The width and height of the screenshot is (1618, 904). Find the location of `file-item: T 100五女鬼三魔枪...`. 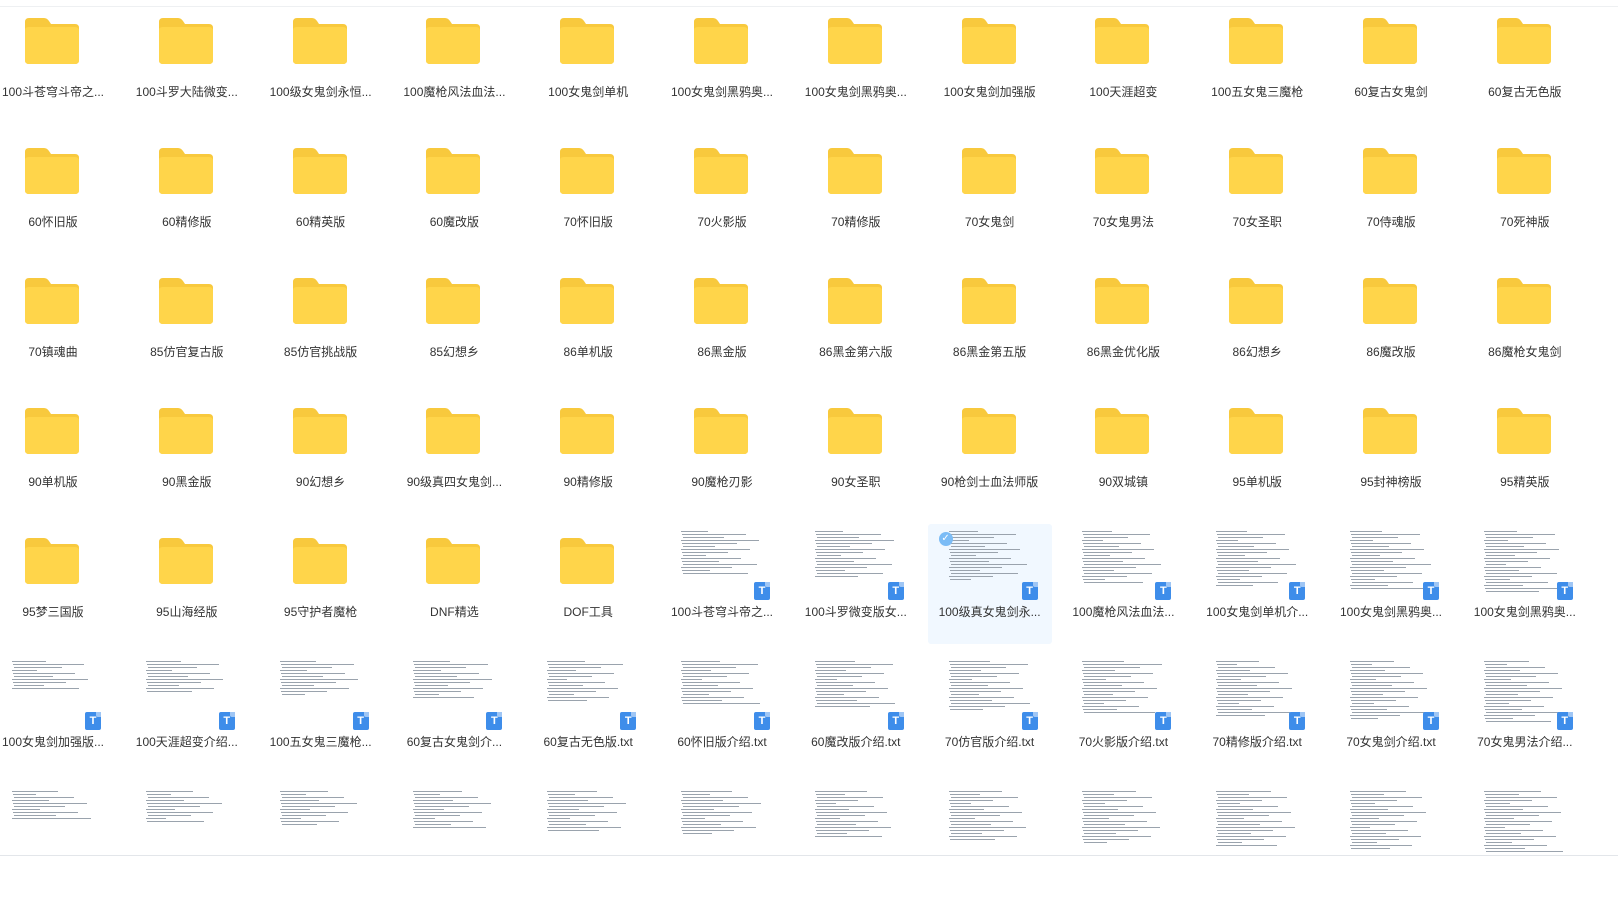

file-item: T 100五女鬼三魔枪... is located at coordinates (321, 714).